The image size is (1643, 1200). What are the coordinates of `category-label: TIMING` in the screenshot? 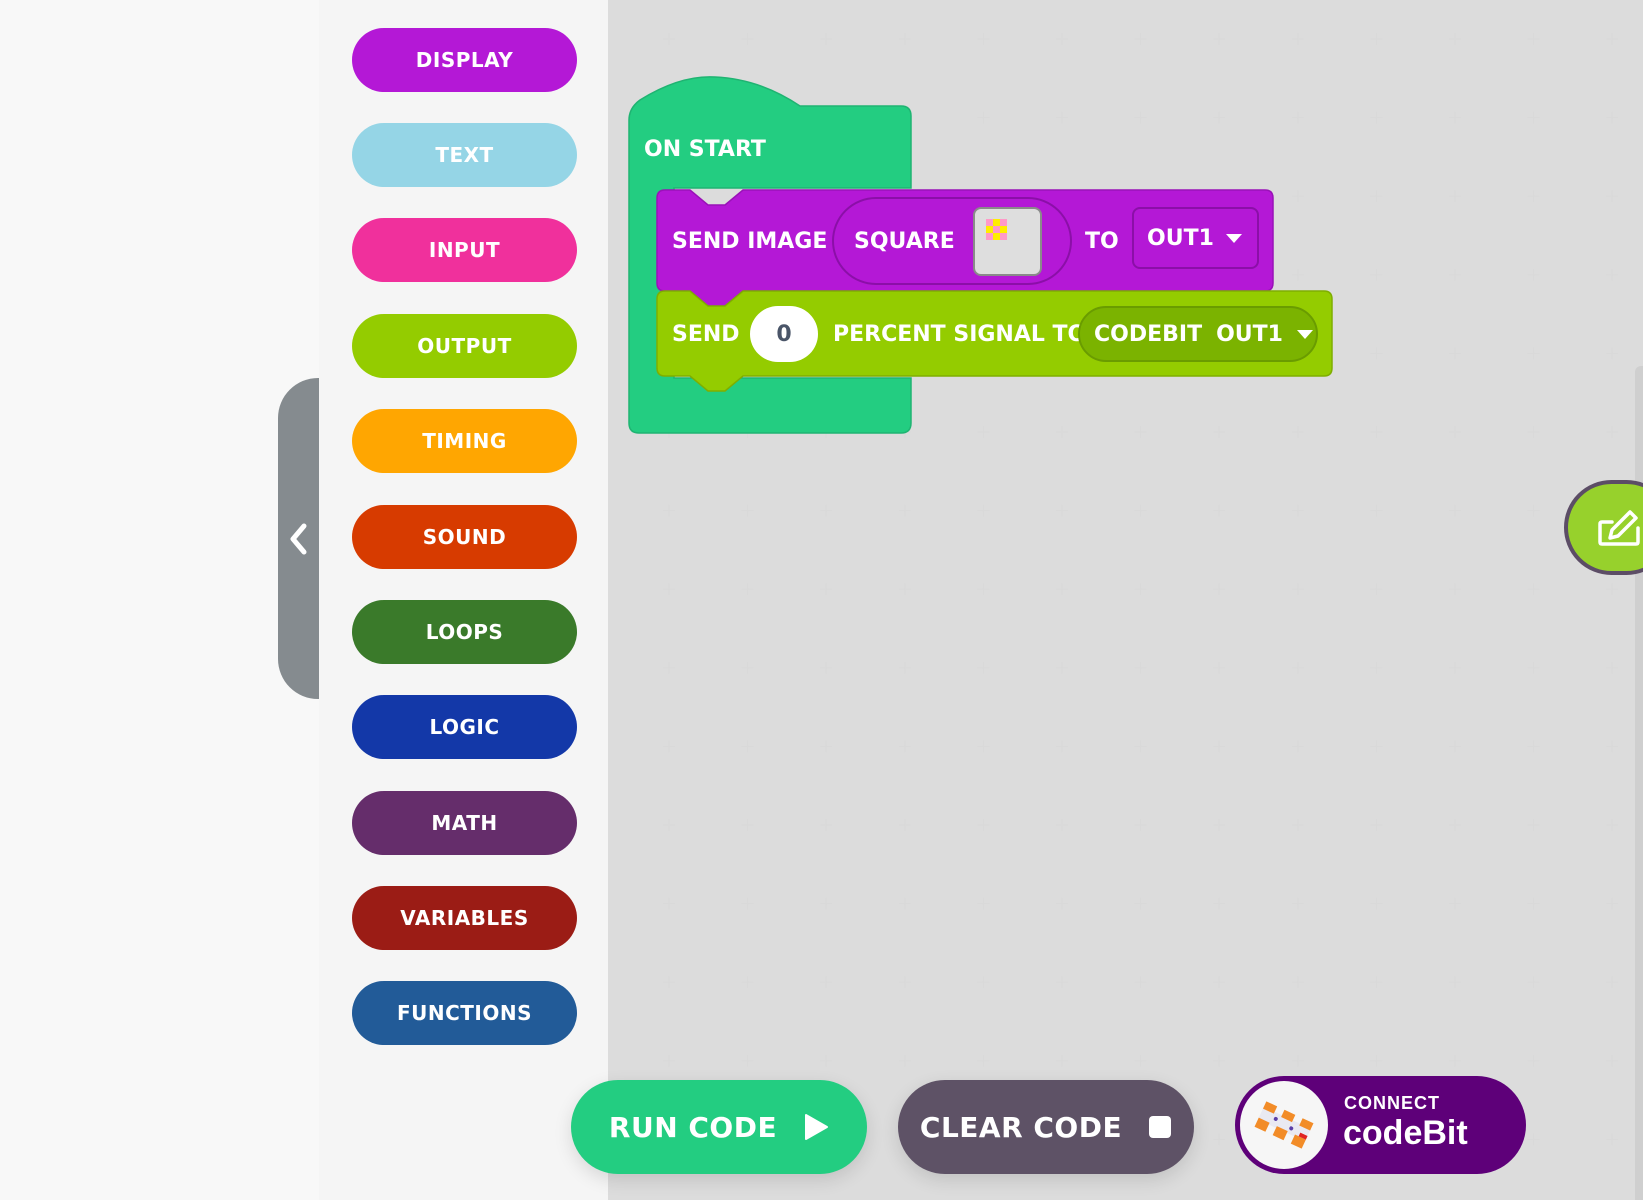 It's located at (464, 441).